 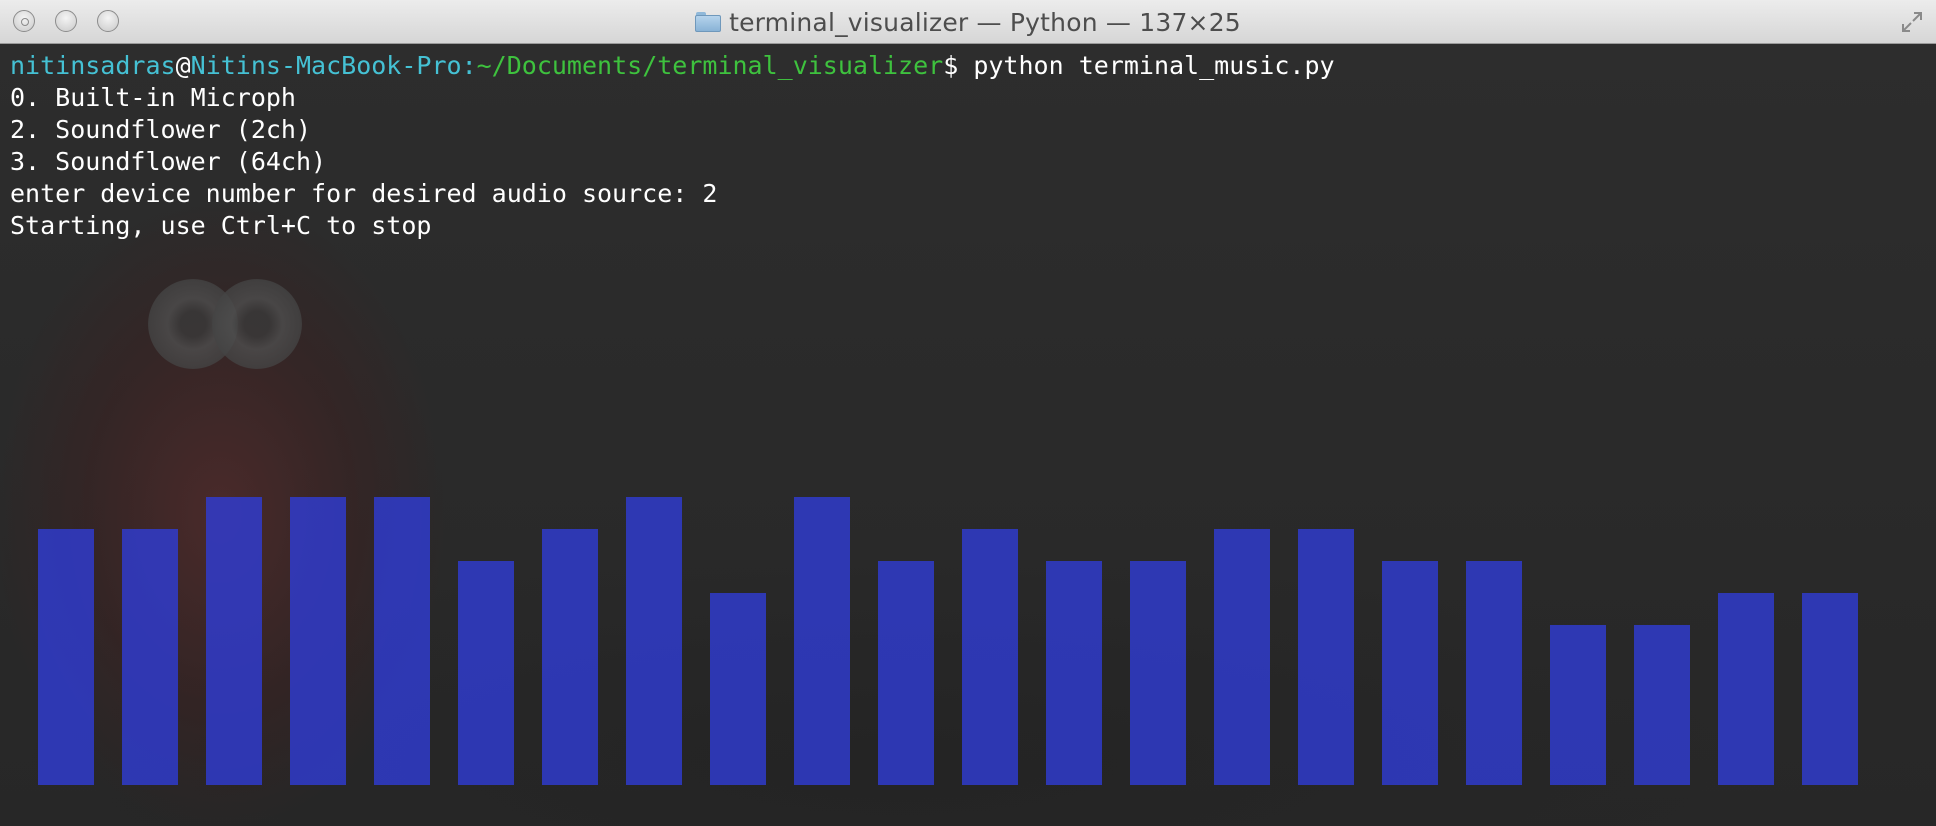 What do you see at coordinates (161, 129) in the screenshot?
I see `output-line: 2. Soundflower (2ch)` at bounding box center [161, 129].